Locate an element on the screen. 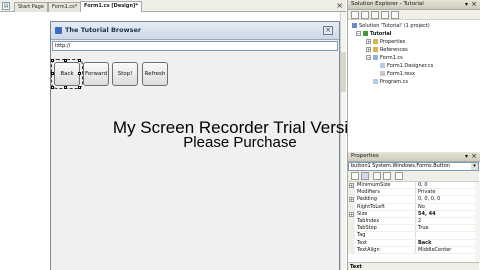 The image size is (480, 270). property-row-selected: Text Back is located at coordinates (413, 243).